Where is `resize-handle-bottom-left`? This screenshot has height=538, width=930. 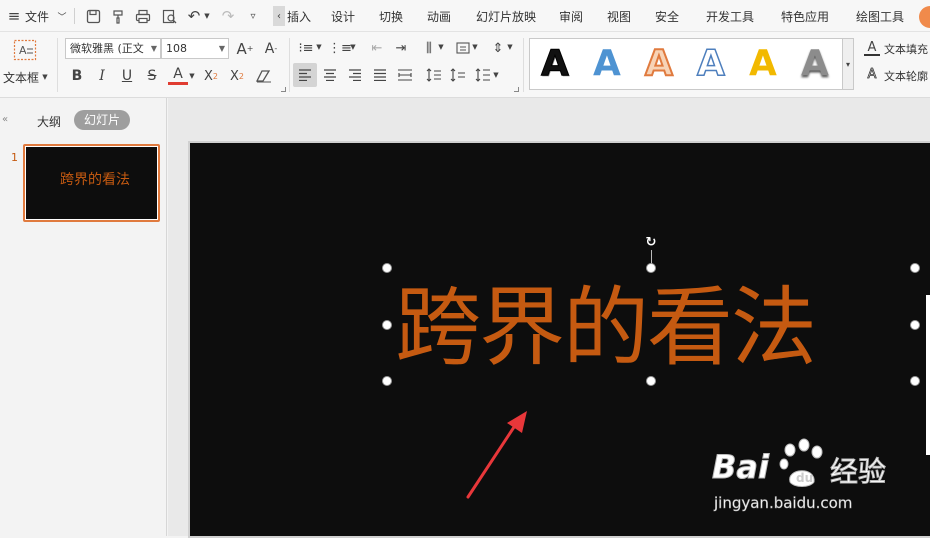 resize-handle-bottom-left is located at coordinates (387, 381).